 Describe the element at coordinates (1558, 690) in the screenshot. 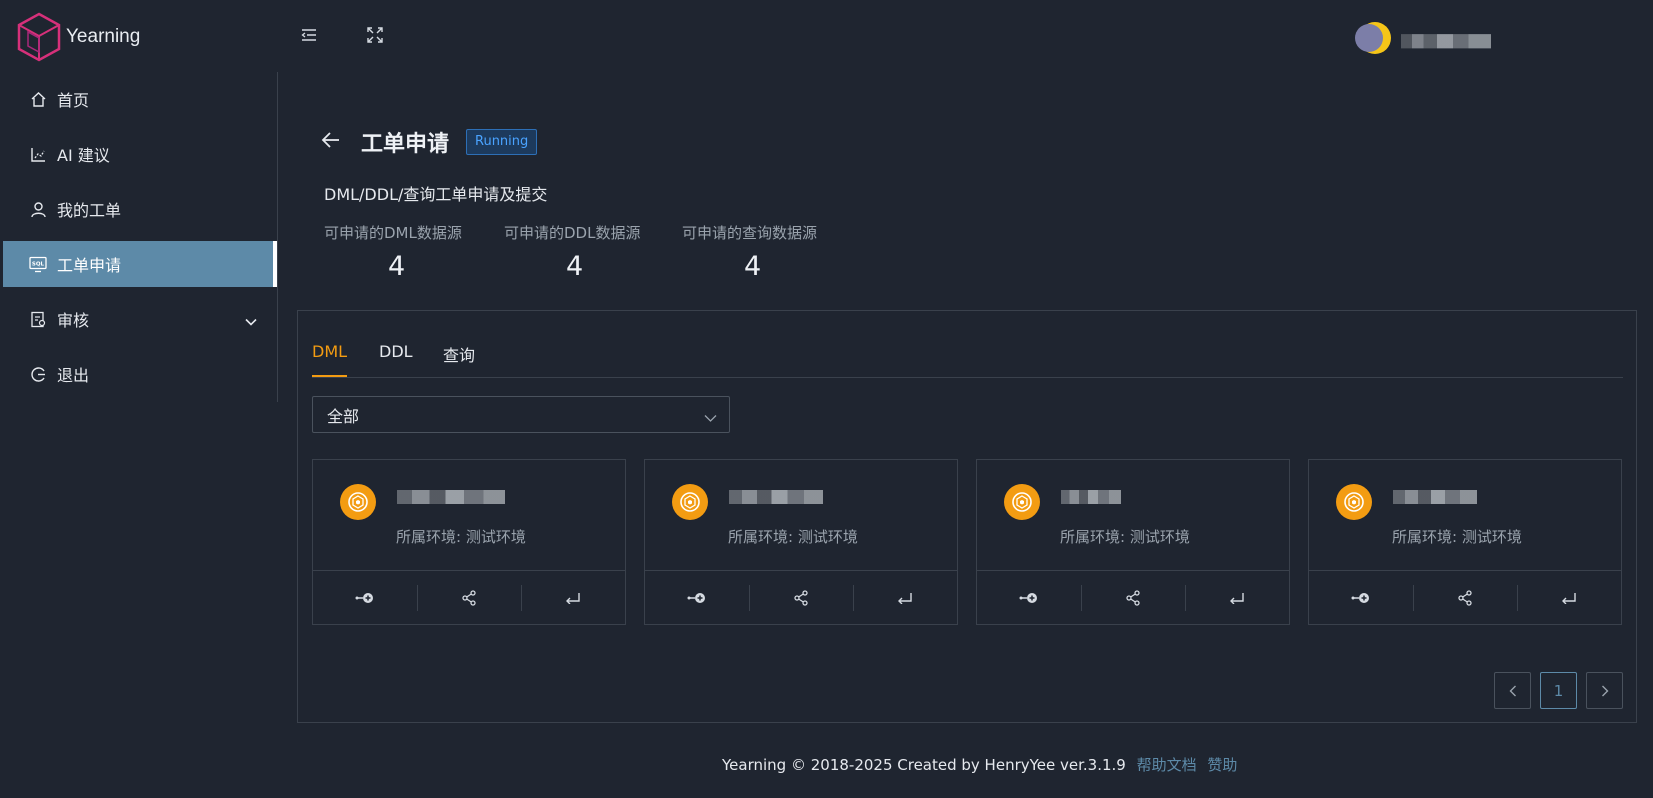

I see `page-number-button: 1` at that location.